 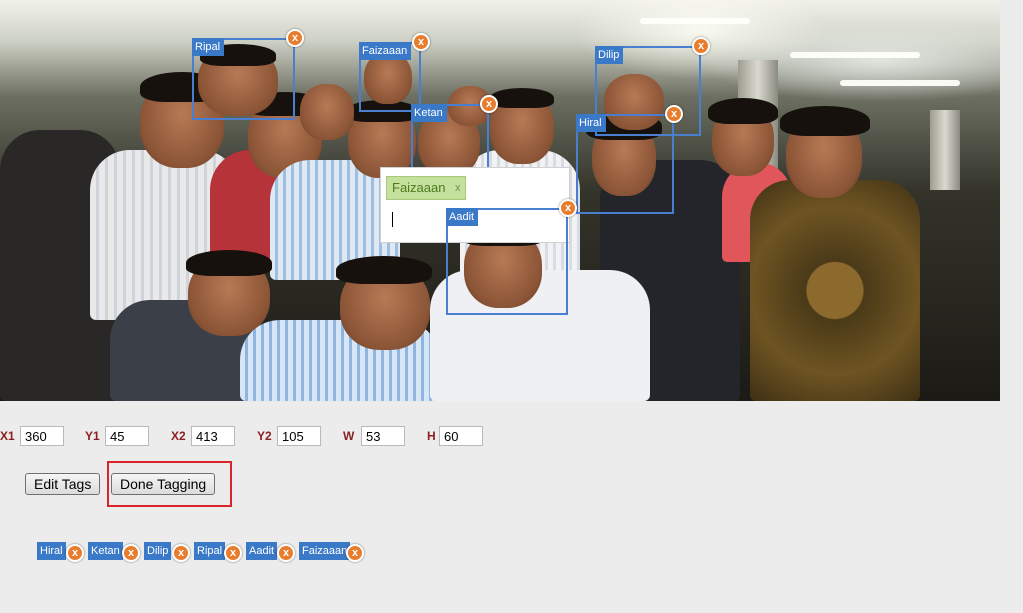 I want to click on tag-box-hiral: Hiral x, so click(x=629, y=159).